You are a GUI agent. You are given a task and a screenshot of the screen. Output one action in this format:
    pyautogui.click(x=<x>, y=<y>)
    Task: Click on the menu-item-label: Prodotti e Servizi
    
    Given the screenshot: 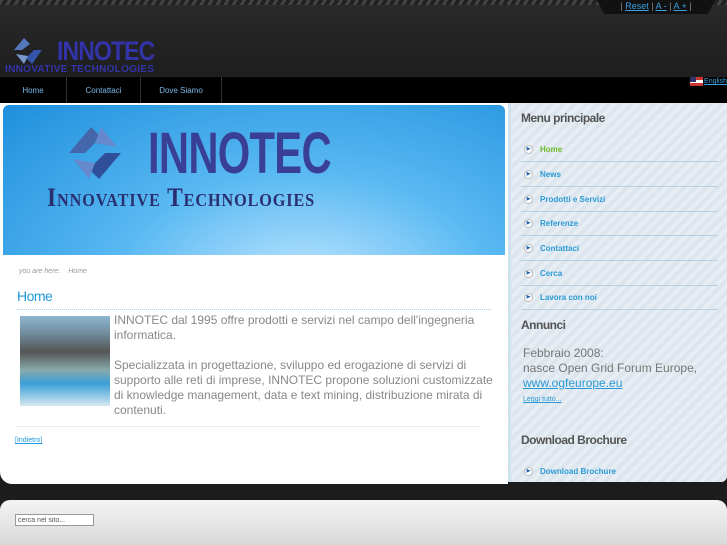 What is the action you would take?
    pyautogui.click(x=573, y=199)
    